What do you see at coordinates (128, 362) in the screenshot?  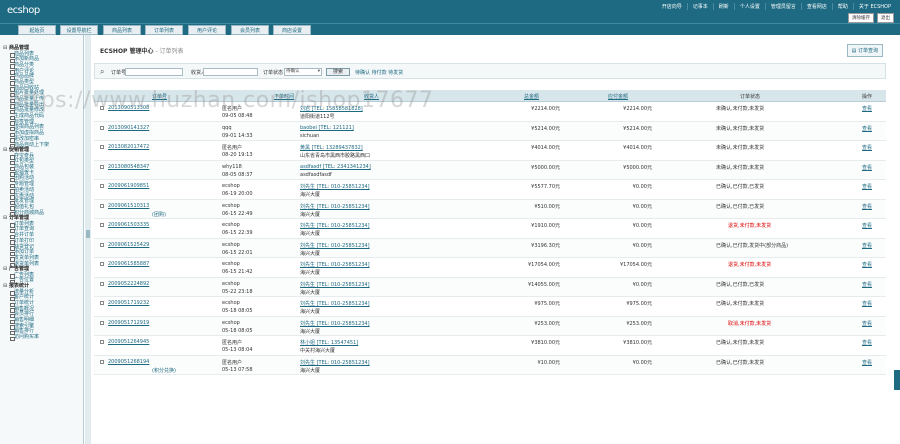 I see `order-sn-link: 2009051268194` at bounding box center [128, 362].